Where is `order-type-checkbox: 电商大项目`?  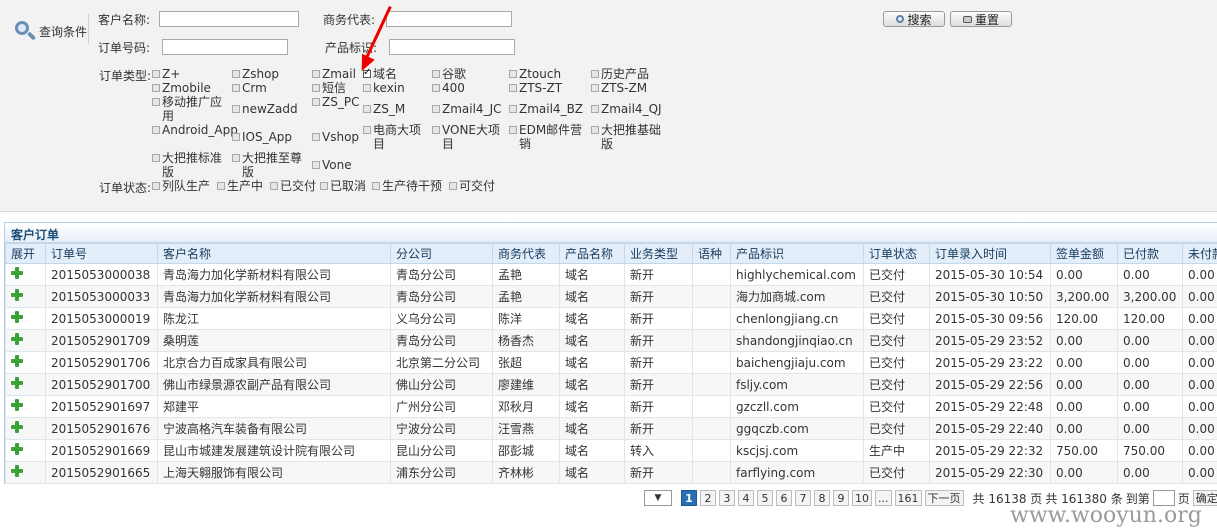 order-type-checkbox: 电商大项目 is located at coordinates (394, 137).